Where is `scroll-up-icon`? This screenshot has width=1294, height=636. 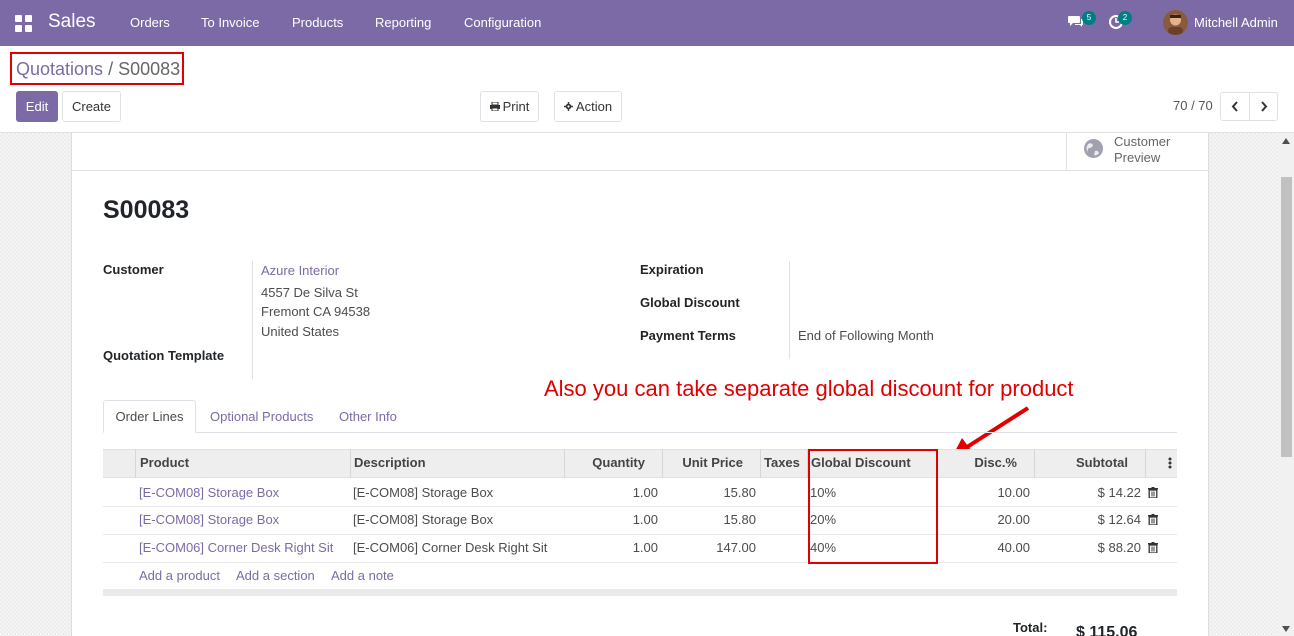 scroll-up-icon is located at coordinates (1286, 141).